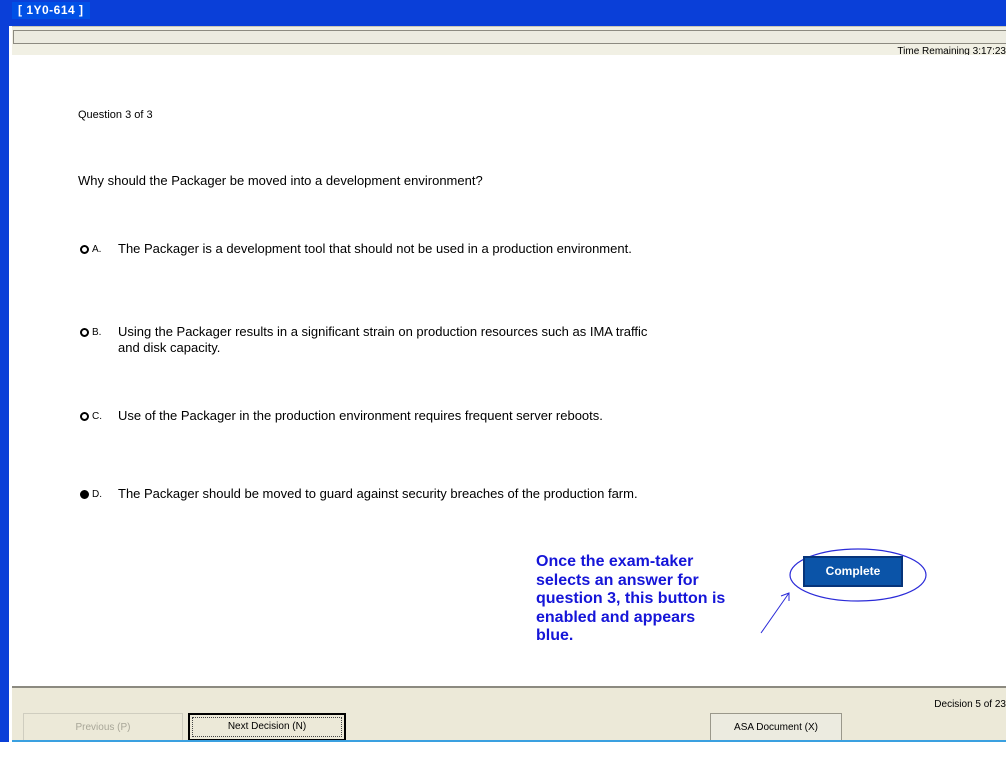 The width and height of the screenshot is (1006, 763). Describe the element at coordinates (503, 752) in the screenshot. I see `window-bottom-area` at that location.